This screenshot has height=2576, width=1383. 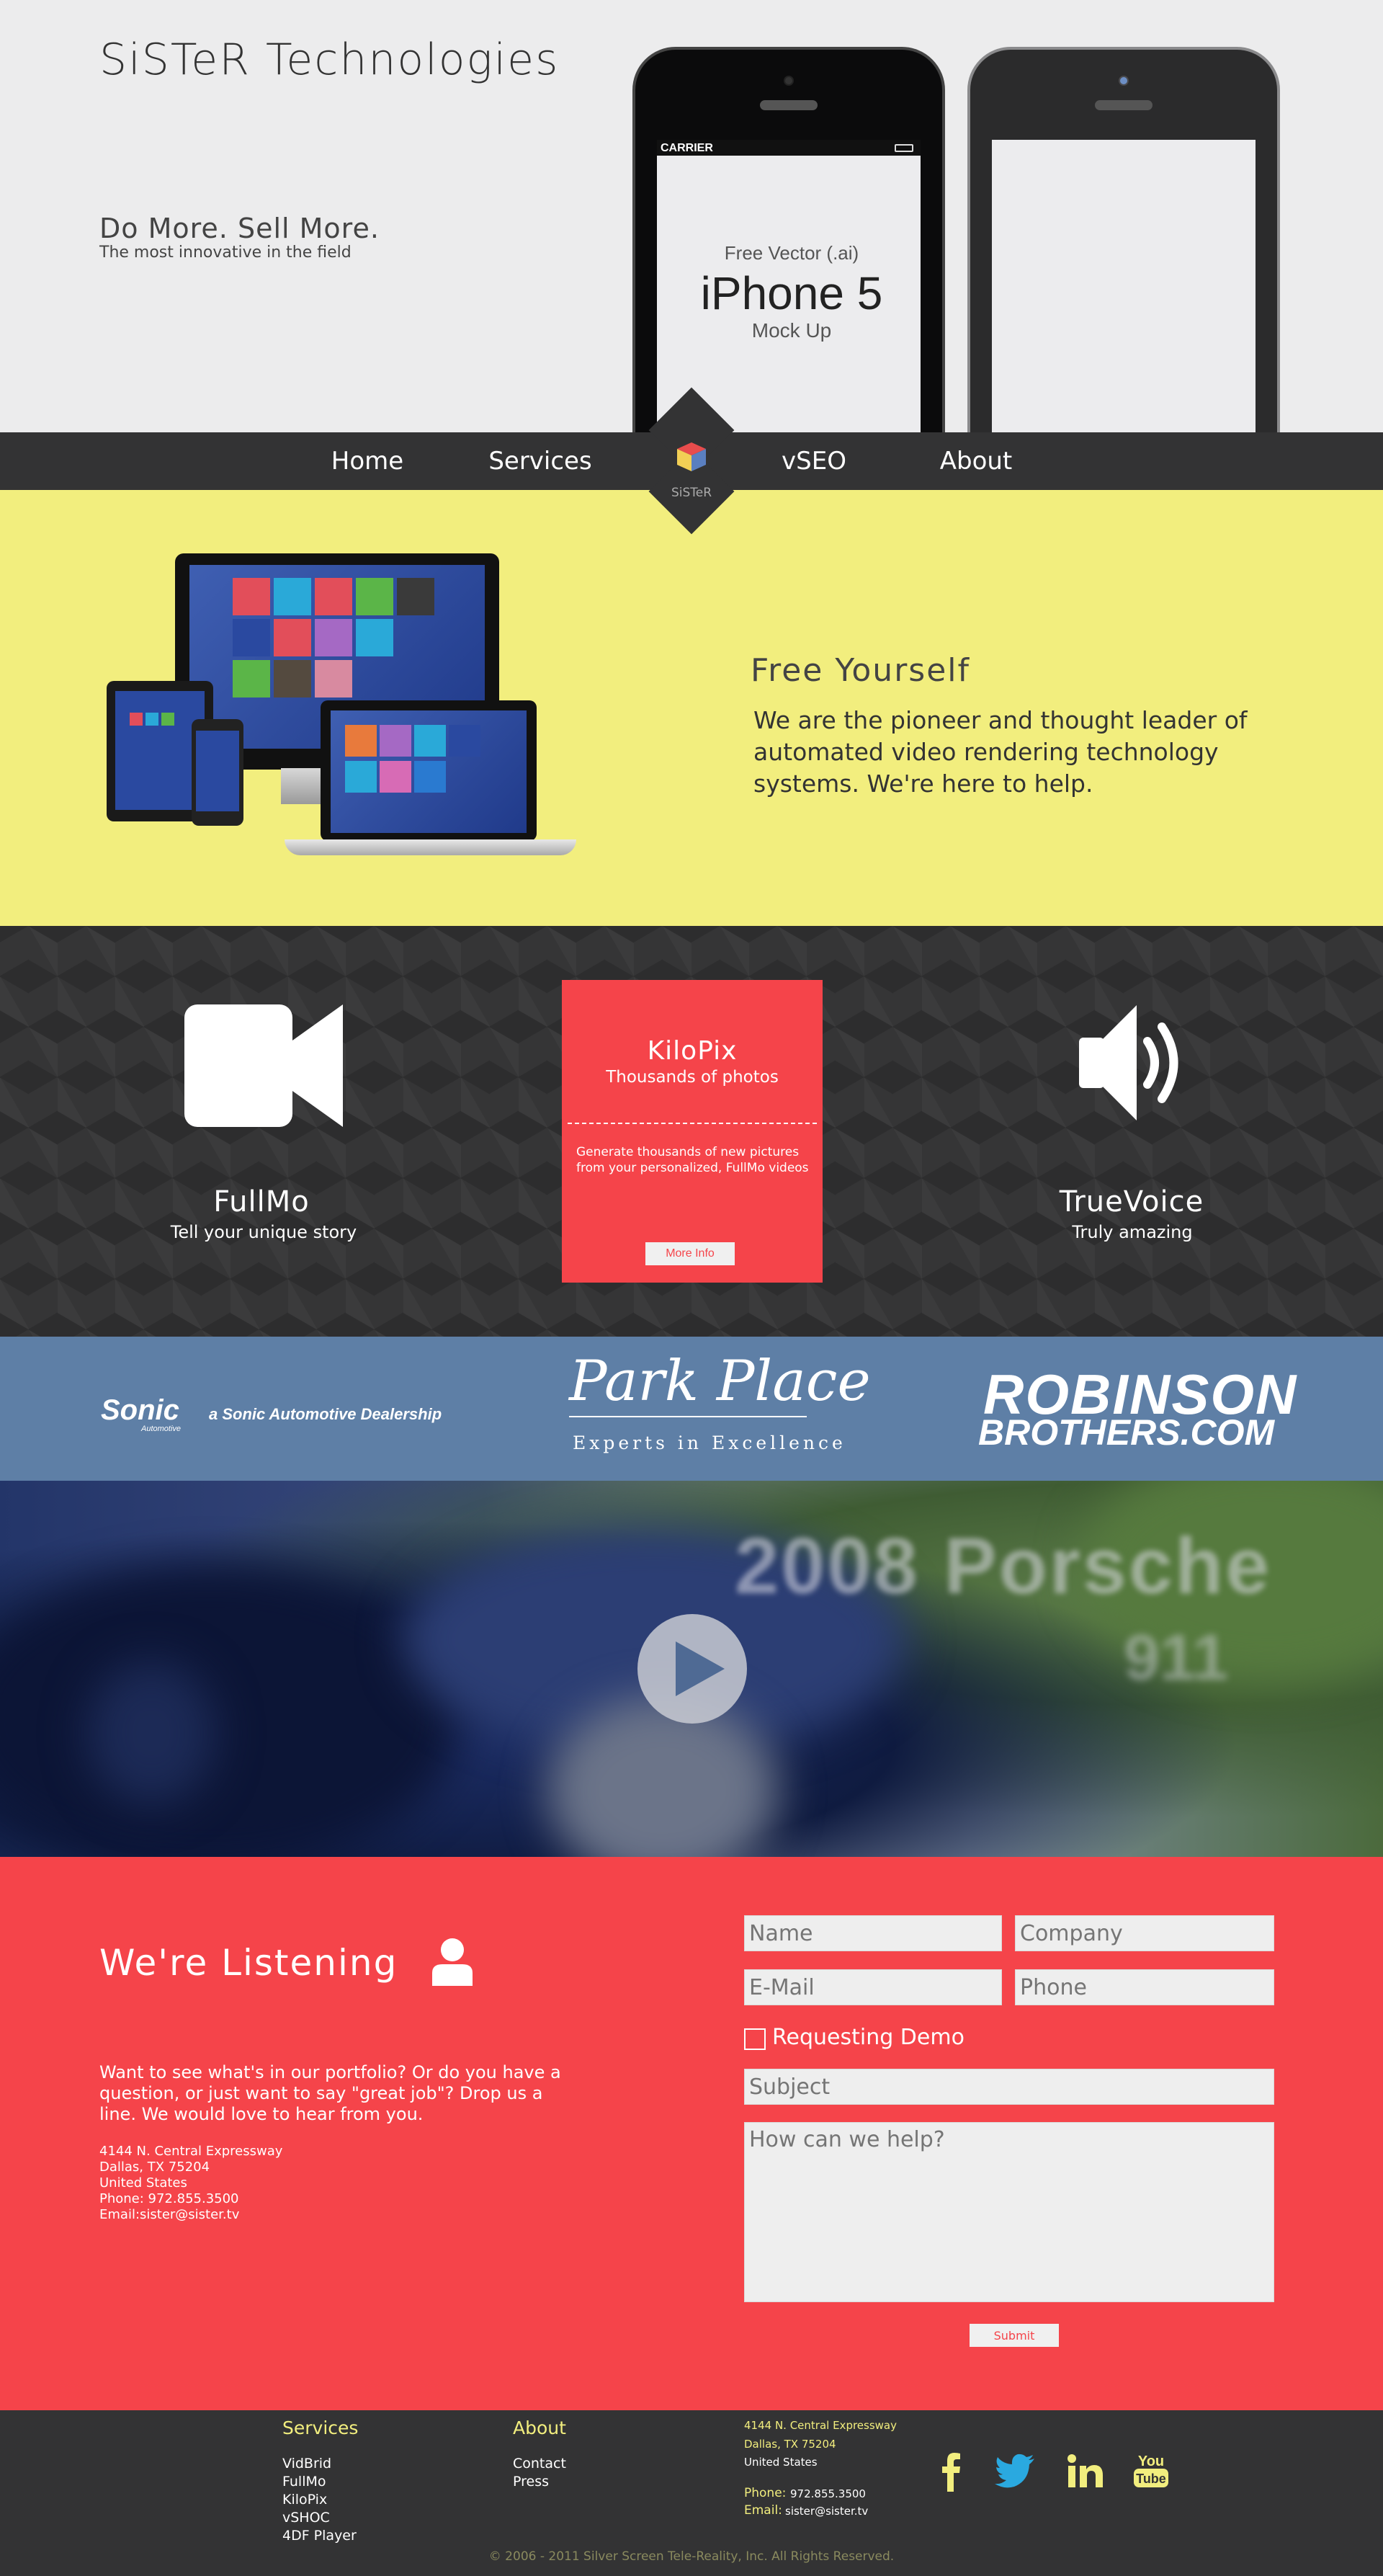 What do you see at coordinates (873, 1987) in the screenshot?
I see `email-input` at bounding box center [873, 1987].